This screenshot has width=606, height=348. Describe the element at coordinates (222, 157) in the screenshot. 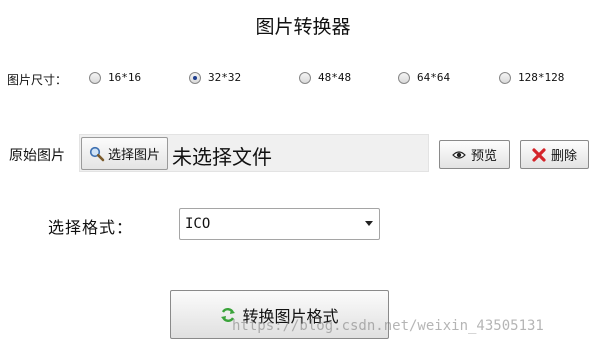

I see `file-status-text: 未选择文件` at that location.